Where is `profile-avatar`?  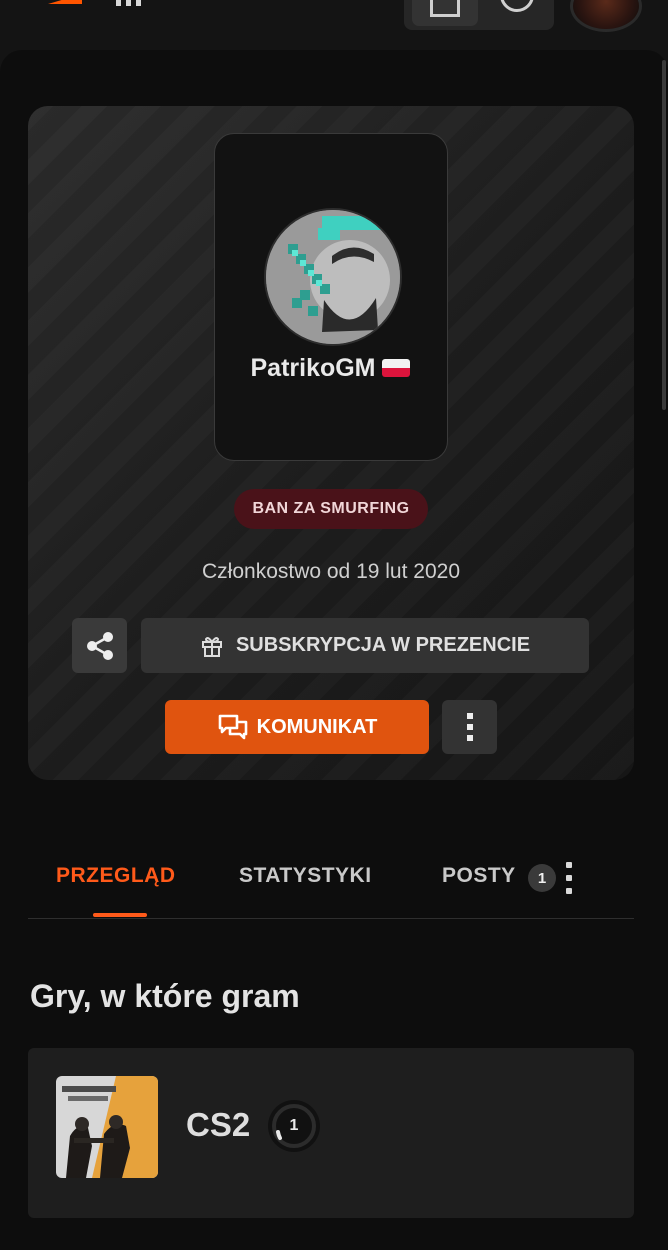
profile-avatar is located at coordinates (333, 277).